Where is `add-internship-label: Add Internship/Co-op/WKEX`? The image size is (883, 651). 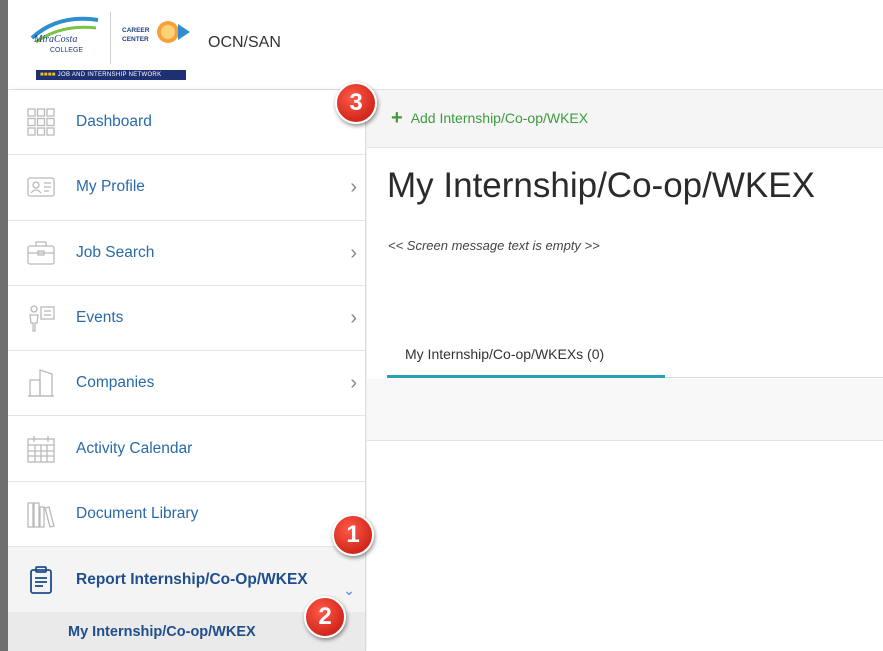 add-internship-label: Add Internship/Co-op/WKEX is located at coordinates (499, 118).